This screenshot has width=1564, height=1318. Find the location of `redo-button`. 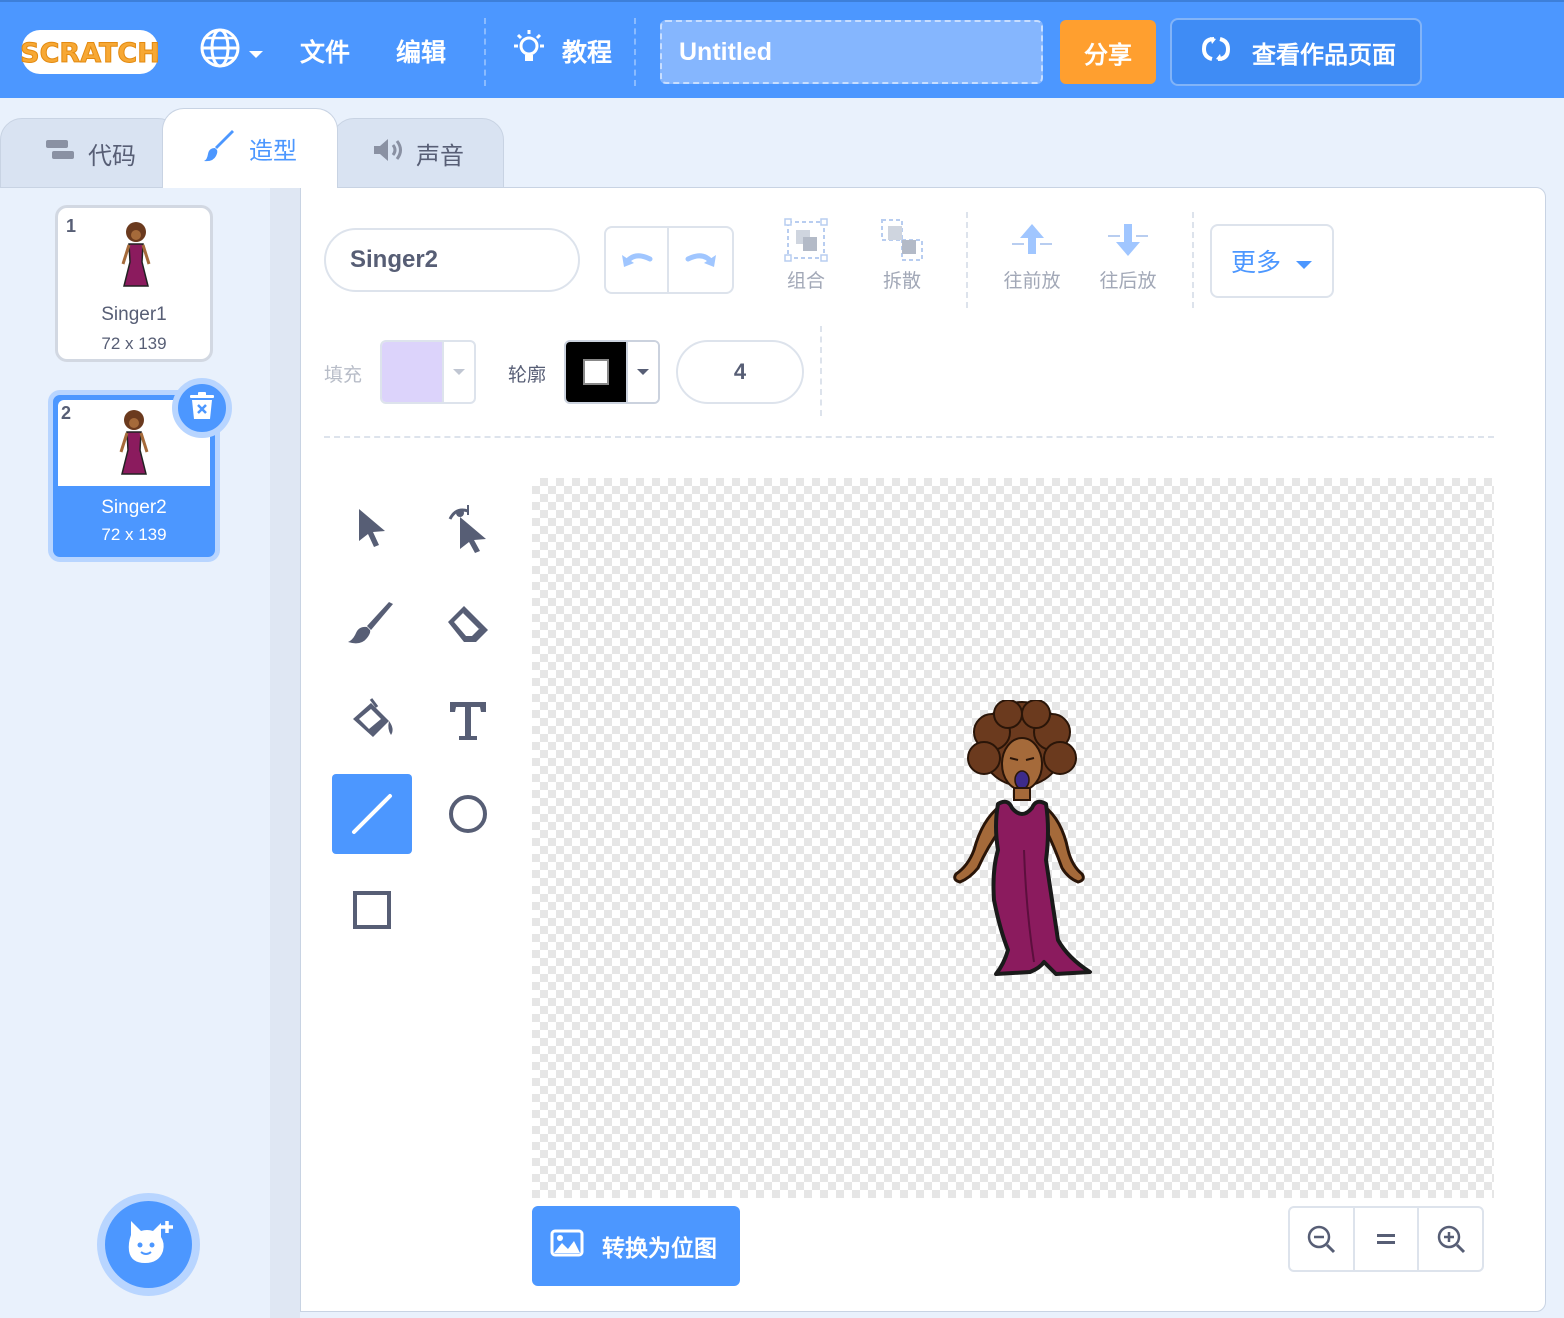

redo-button is located at coordinates (700, 260).